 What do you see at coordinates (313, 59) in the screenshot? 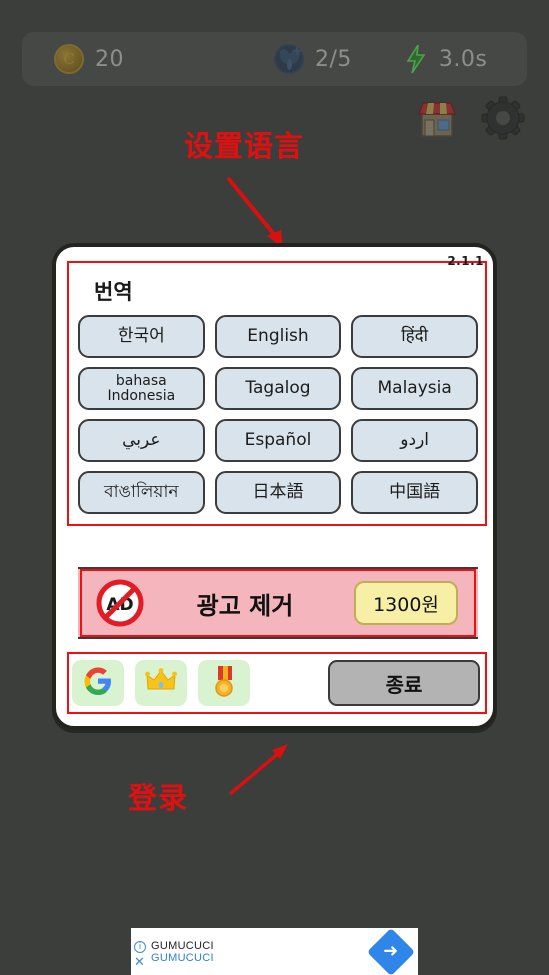
I see `hud-lives: + 2/5` at bounding box center [313, 59].